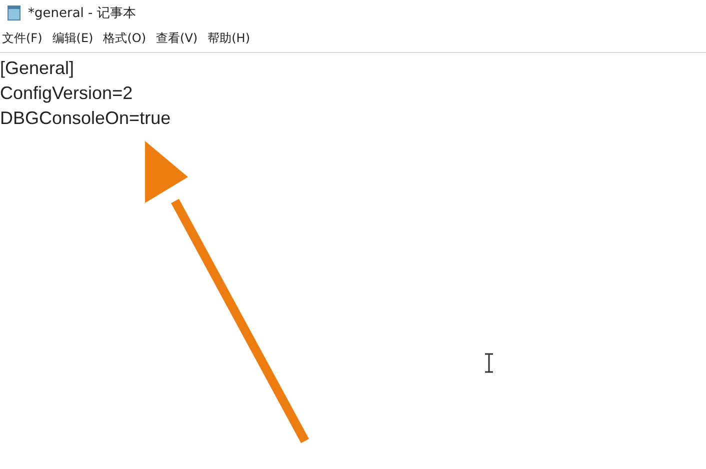  Describe the element at coordinates (14, 12) in the screenshot. I see `notepad-icon` at that location.